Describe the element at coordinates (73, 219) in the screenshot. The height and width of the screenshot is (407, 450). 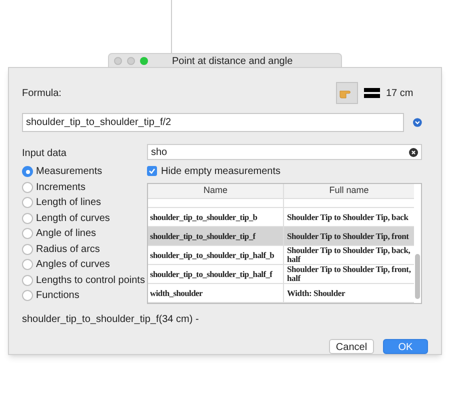
I see `radio-label: Length of curves` at that location.